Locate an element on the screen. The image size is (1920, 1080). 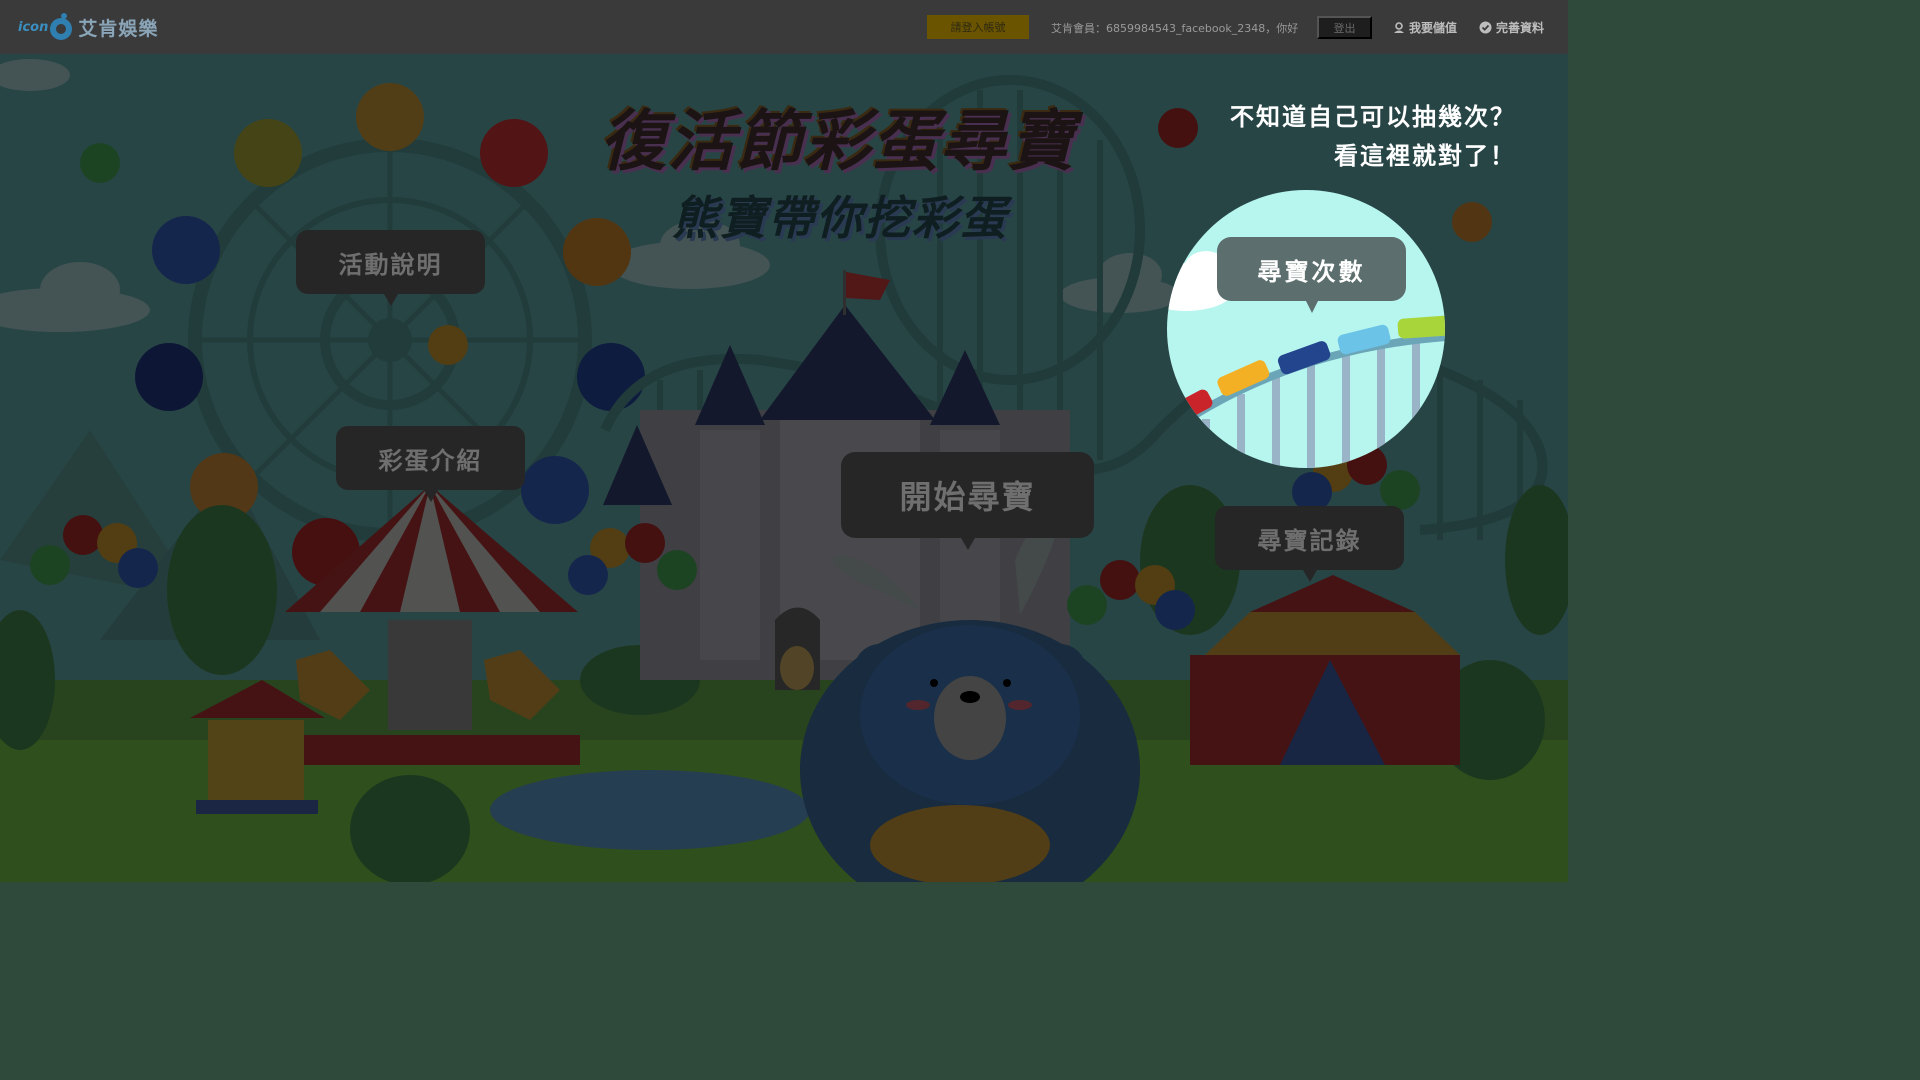
hint-line-2: 看這裡就對了！ is located at coordinates (1425, 156).